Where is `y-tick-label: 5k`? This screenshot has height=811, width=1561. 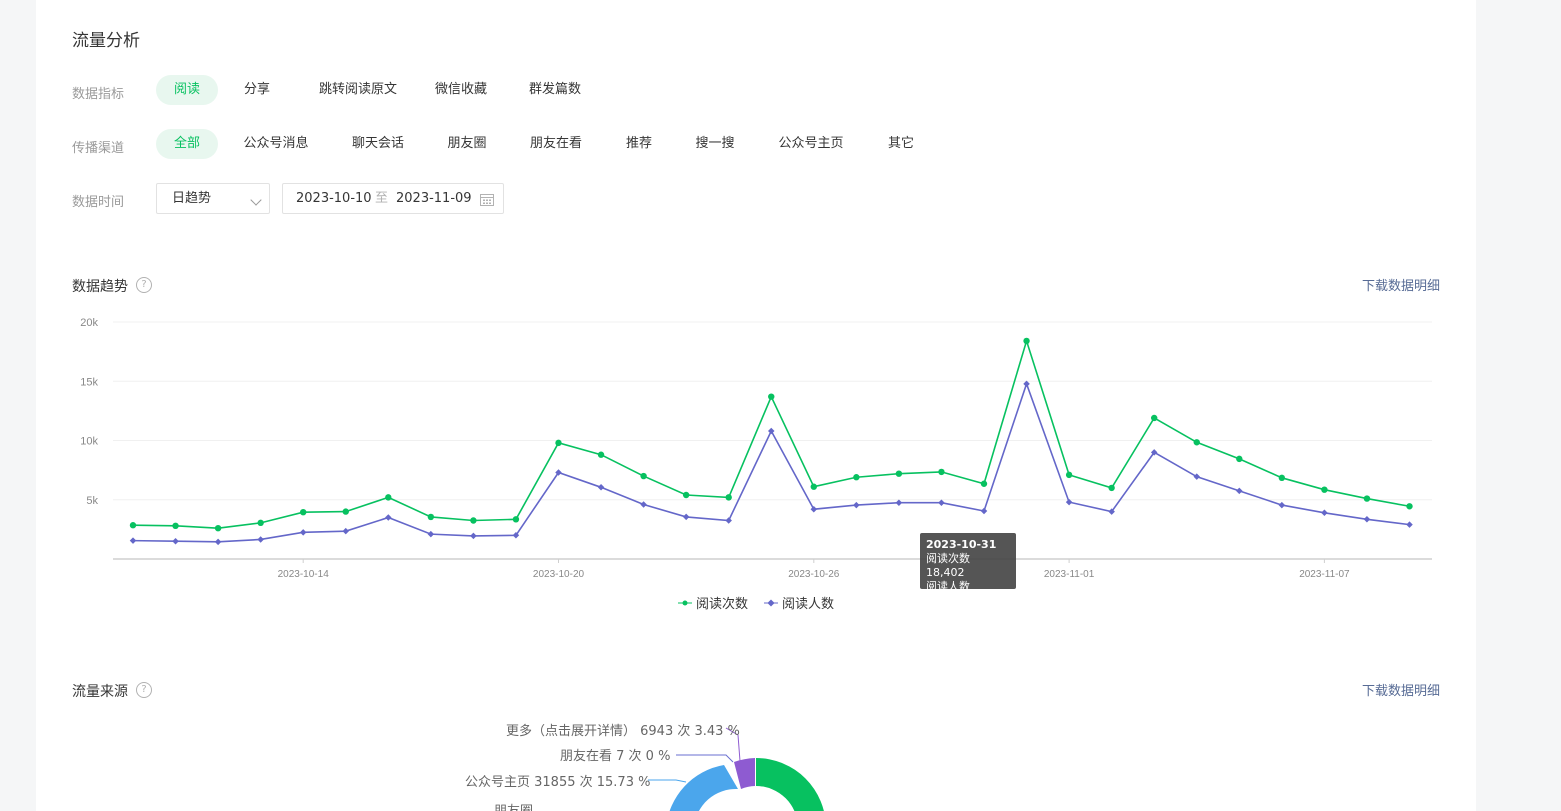
y-tick-label: 5k is located at coordinates (92, 501).